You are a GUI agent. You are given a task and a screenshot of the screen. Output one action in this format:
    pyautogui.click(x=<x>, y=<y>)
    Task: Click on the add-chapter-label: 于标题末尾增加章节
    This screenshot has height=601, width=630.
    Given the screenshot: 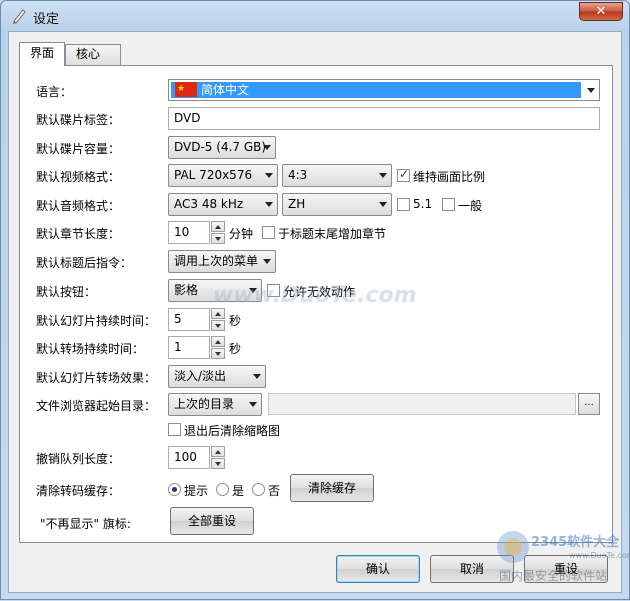 What is the action you would take?
    pyautogui.click(x=332, y=234)
    